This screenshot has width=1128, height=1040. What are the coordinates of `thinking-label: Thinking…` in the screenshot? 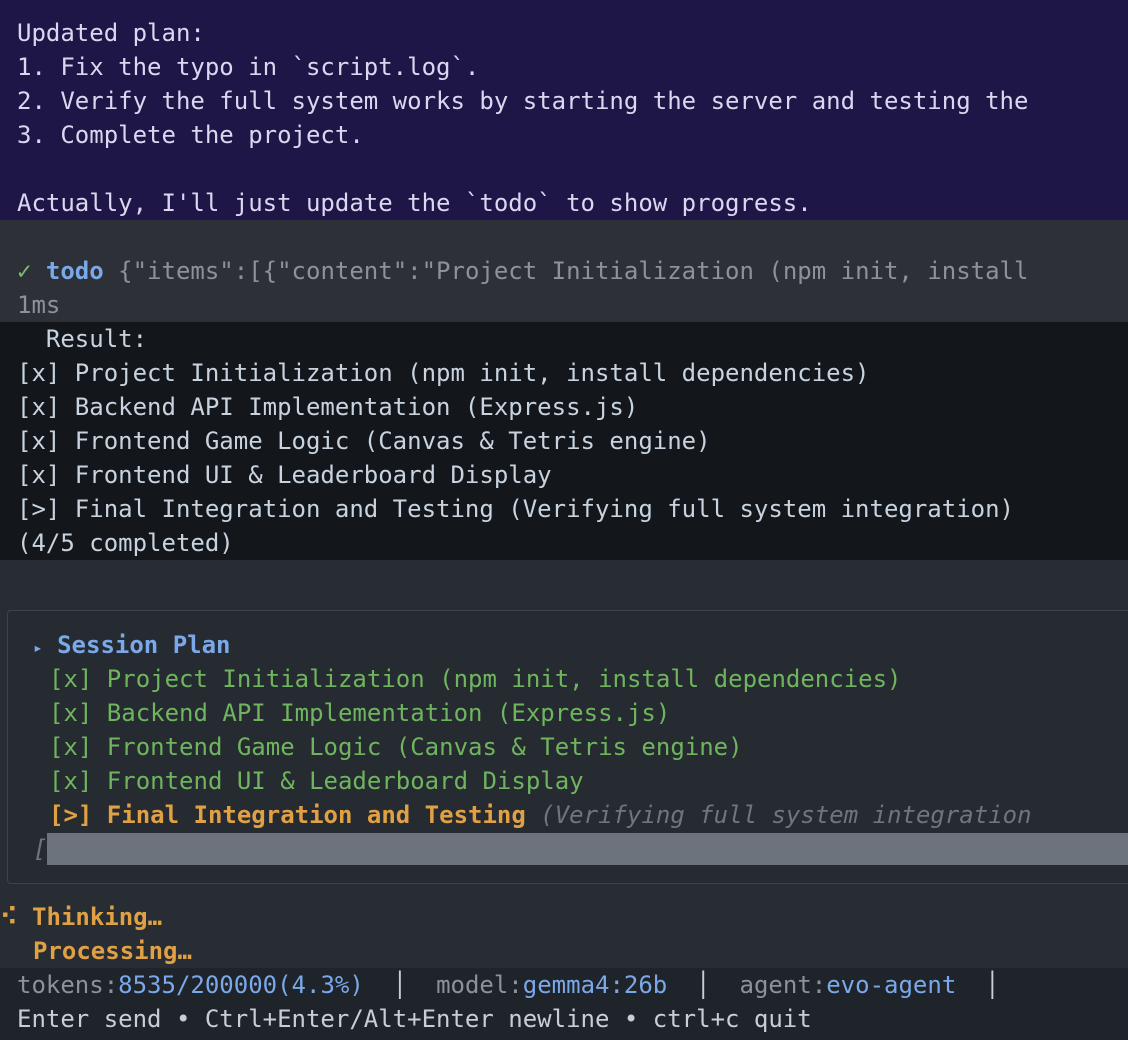 It's located at (97, 917).